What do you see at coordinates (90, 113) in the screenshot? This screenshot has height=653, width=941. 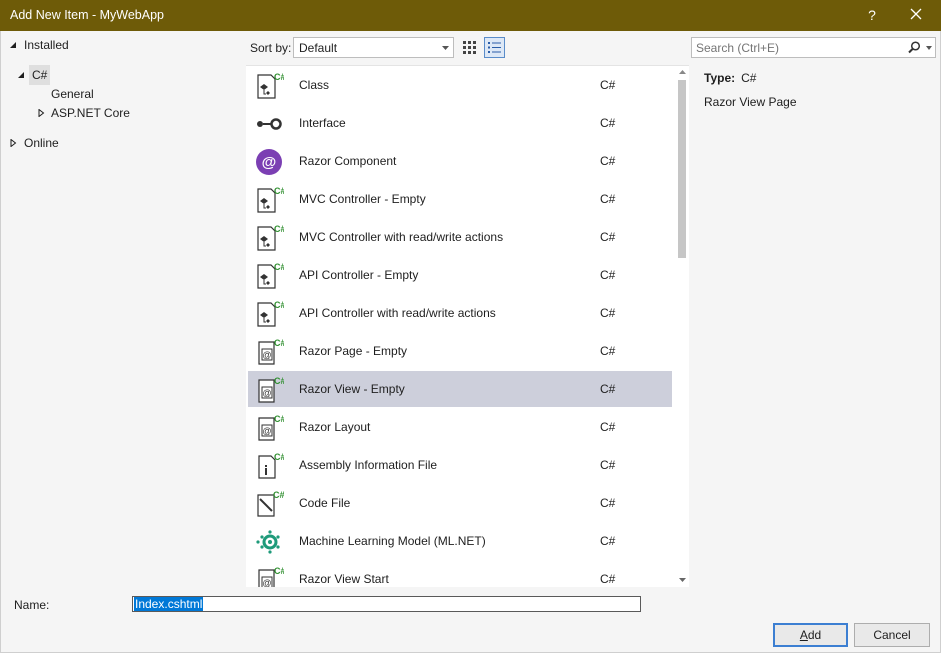 I see `tree-item-label: ASP.NET Core` at bounding box center [90, 113].